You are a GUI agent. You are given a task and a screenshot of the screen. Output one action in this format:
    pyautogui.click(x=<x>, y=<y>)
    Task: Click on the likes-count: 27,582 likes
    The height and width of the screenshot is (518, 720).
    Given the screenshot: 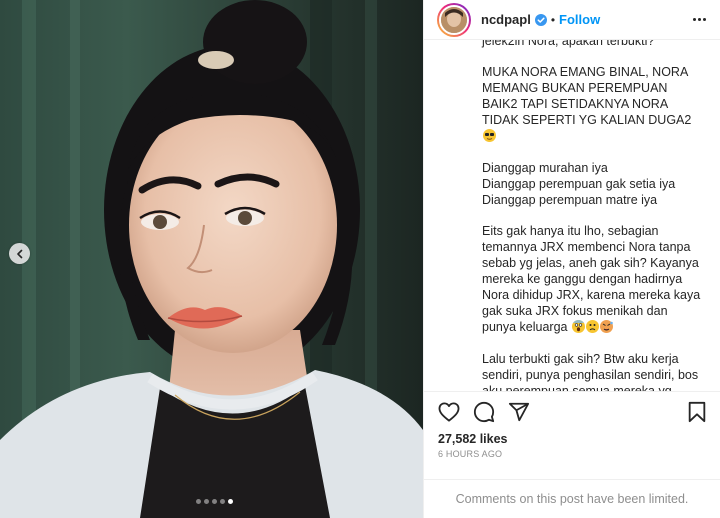 What is the action you would take?
    pyautogui.click(x=572, y=439)
    